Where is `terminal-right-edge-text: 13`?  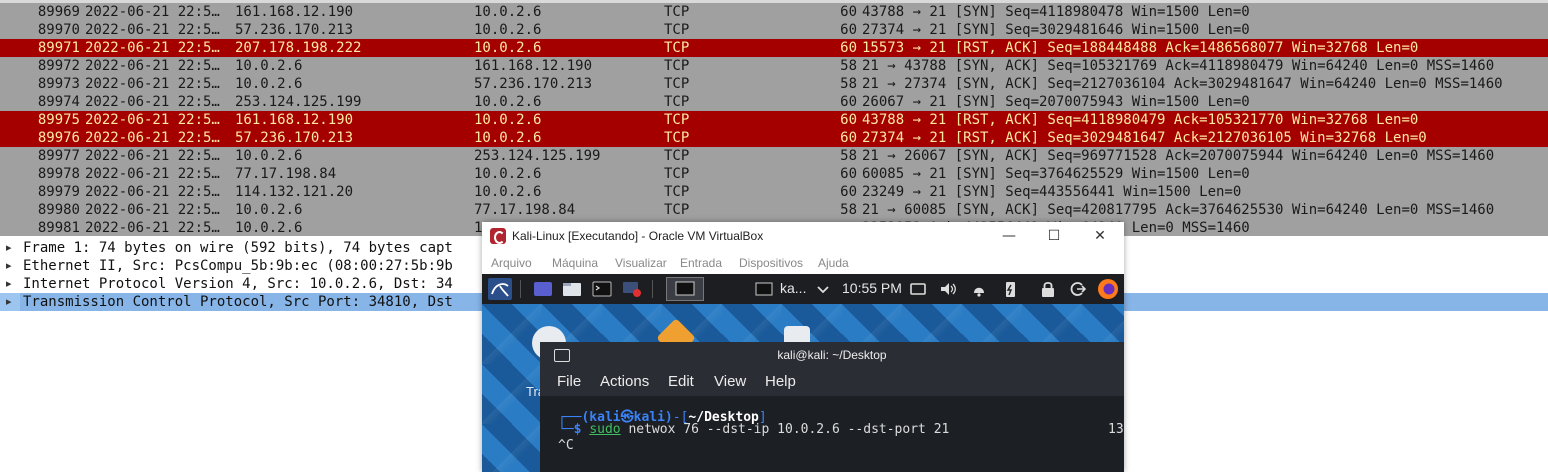 terminal-right-edge-text: 13 is located at coordinates (1116, 429).